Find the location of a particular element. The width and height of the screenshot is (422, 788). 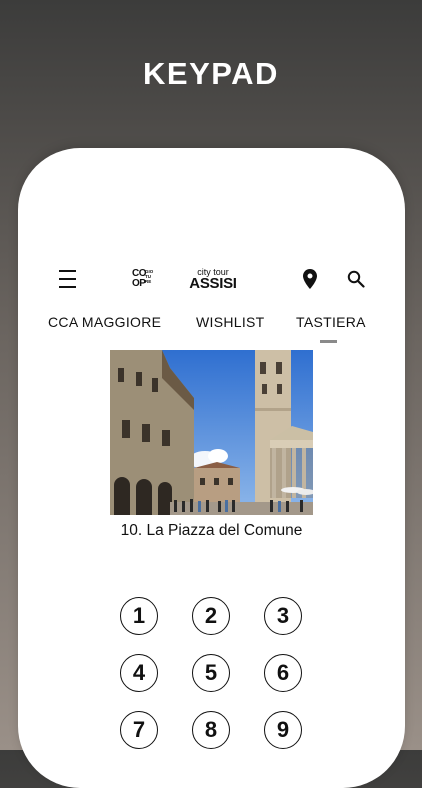

key-2: 2 is located at coordinates (211, 616).